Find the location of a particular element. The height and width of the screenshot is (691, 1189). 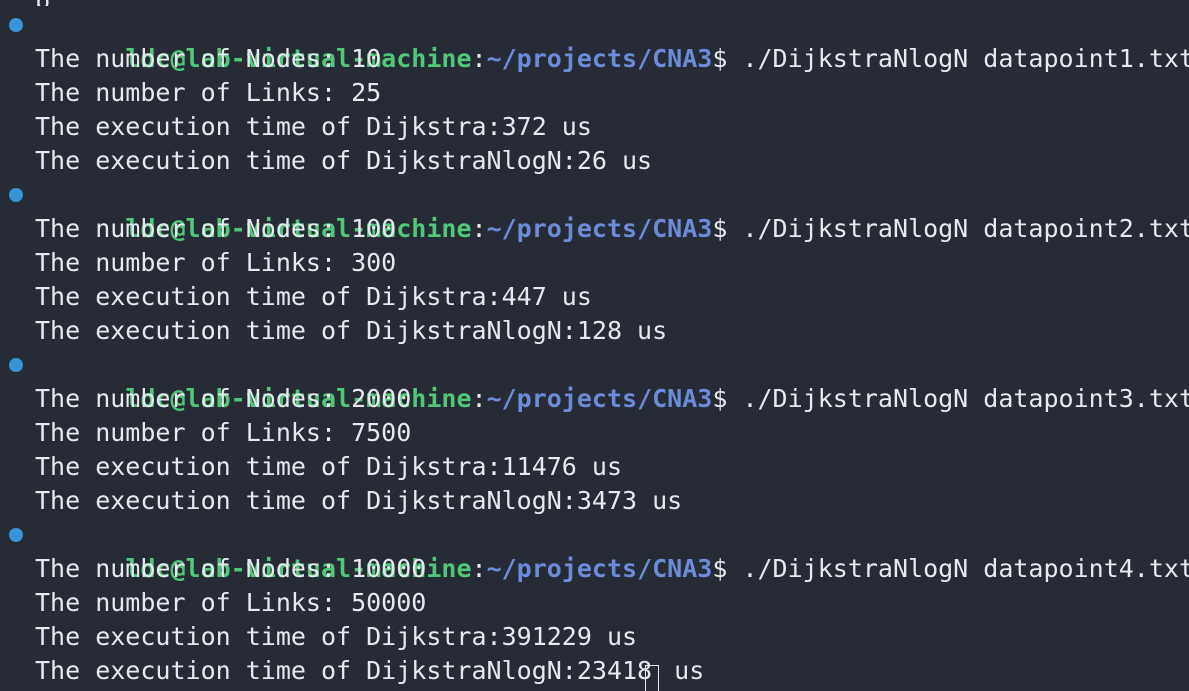

output-line: The number of Links: 25 is located at coordinates (208, 92).